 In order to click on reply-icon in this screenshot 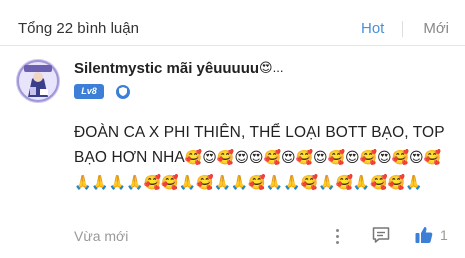, I will do `click(381, 237)`.